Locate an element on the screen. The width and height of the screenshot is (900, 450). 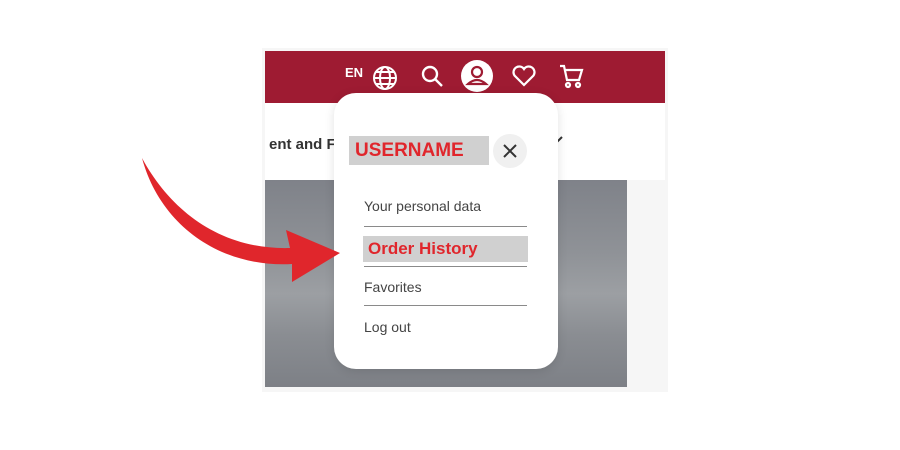
close-button is located at coordinates (510, 151).